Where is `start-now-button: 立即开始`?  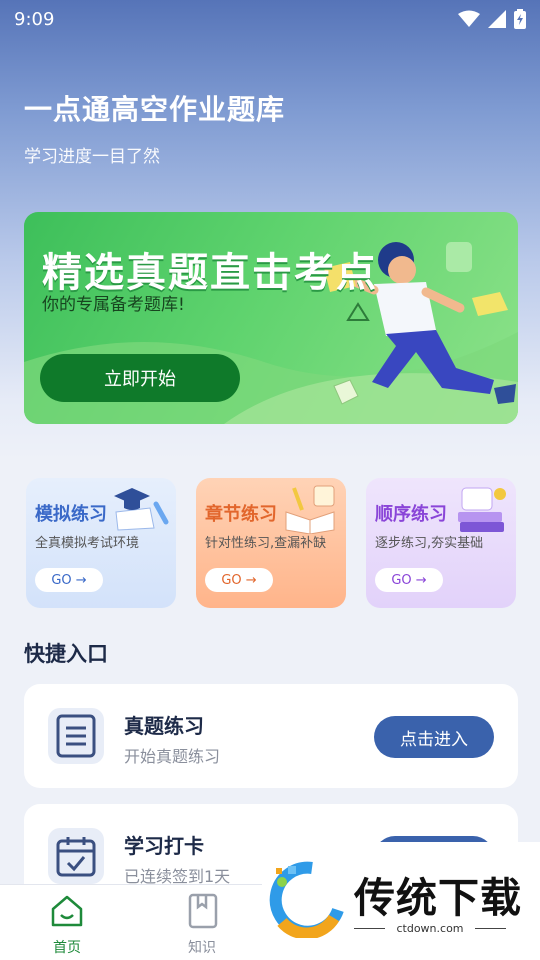 start-now-button: 立即开始 is located at coordinates (140, 378).